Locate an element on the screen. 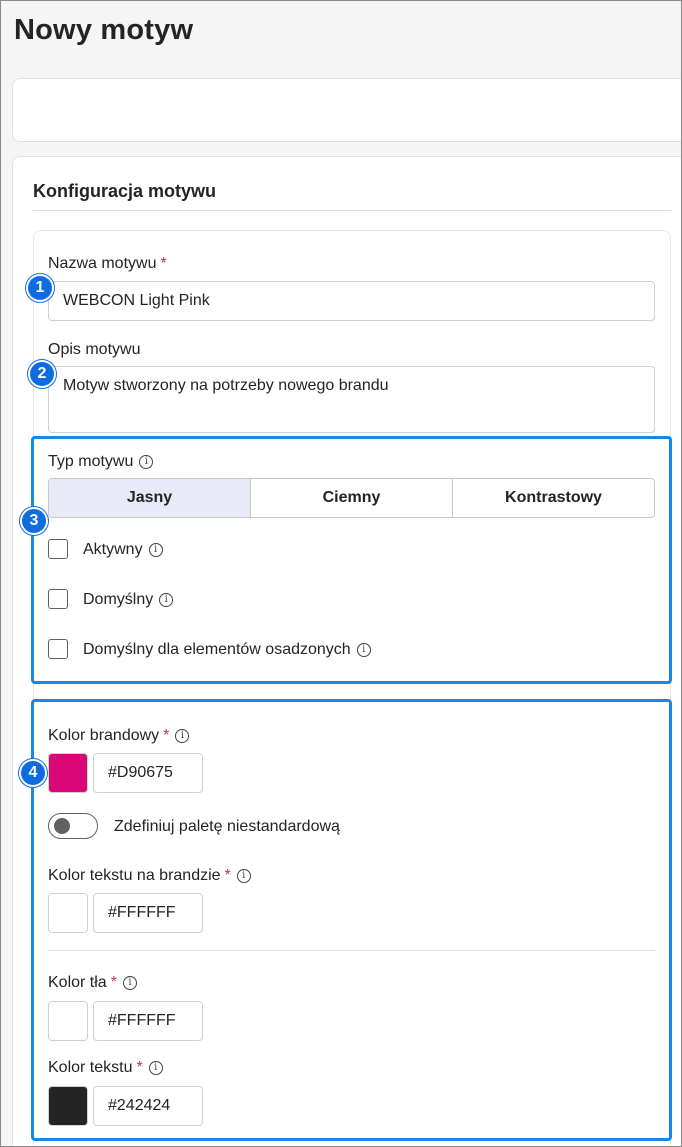 The width and height of the screenshot is (682, 1147). text-color-label: Kolor tekstu * i is located at coordinates (105, 1068).